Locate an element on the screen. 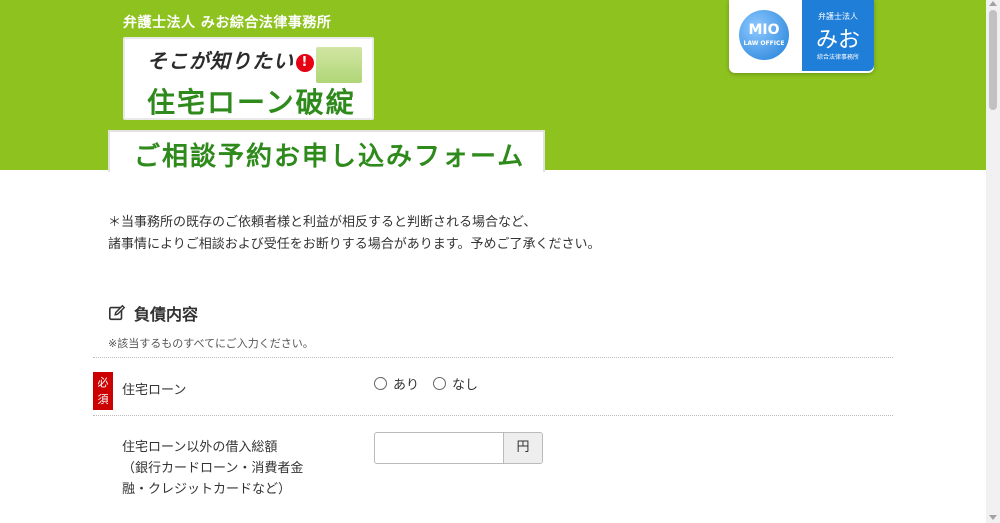 Image resolution: width=1000 pixels, height=523 pixels. scroll-down-arrow-icon is located at coordinates (993, 517).